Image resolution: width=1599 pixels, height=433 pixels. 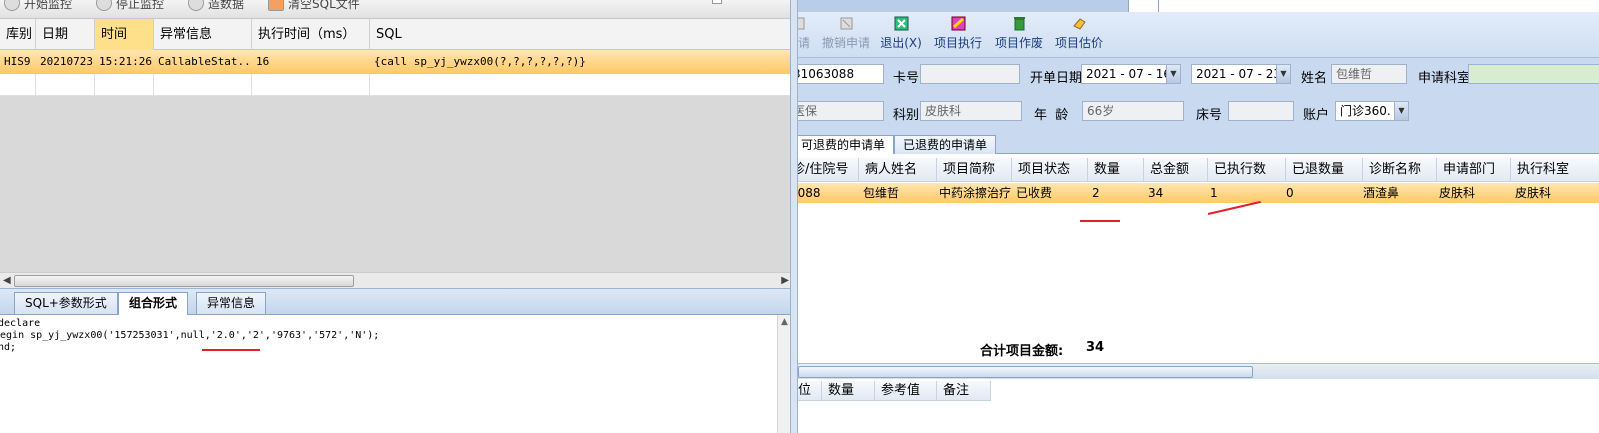 What do you see at coordinates (1555, 170) in the screenshot?
I see `col-exec-dept: 执行科室` at bounding box center [1555, 170].